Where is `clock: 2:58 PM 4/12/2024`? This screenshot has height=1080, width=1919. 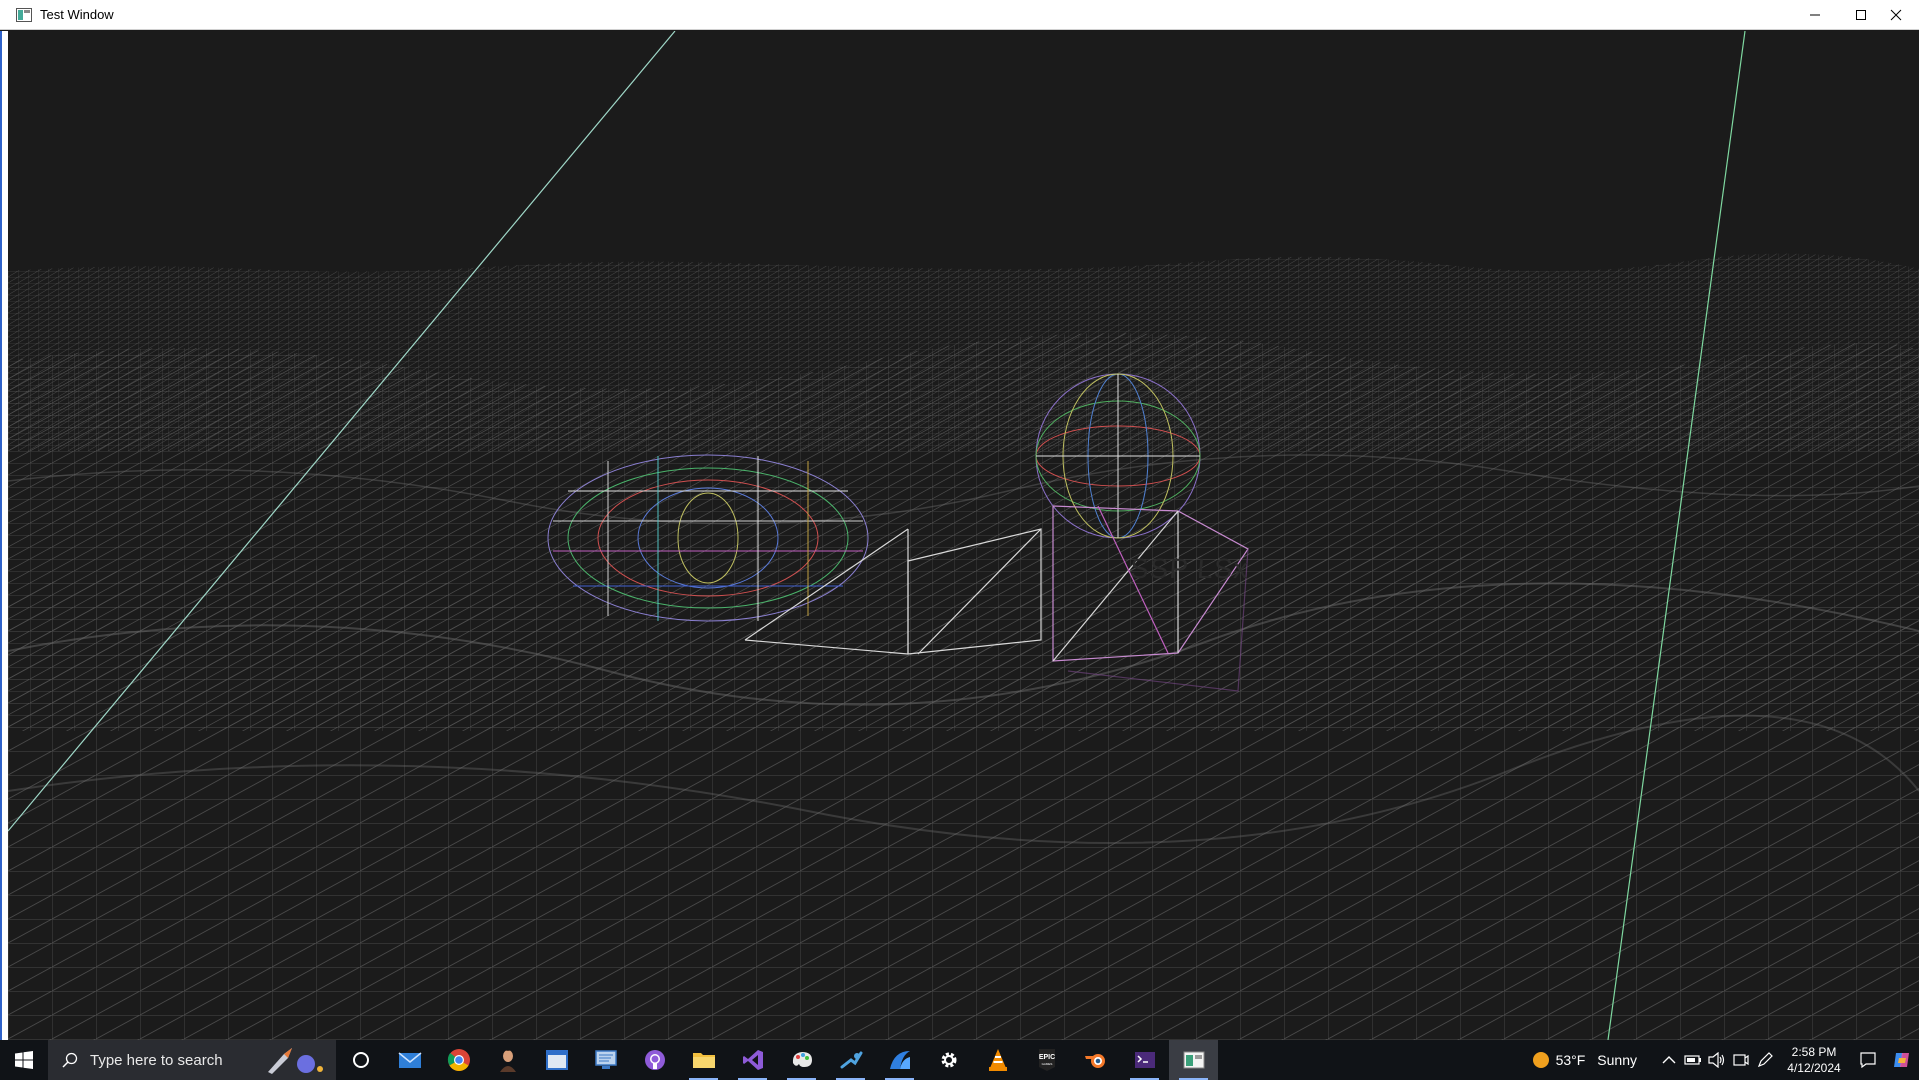 clock: 2:58 PM 4/12/2024 is located at coordinates (1814, 1060).